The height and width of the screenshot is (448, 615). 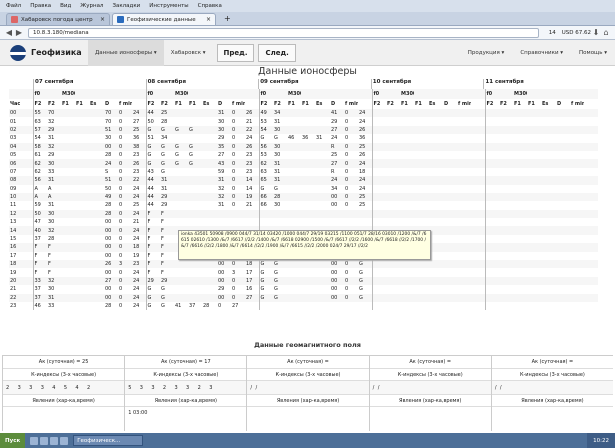 I want to click on back-arrow-icon: ◀, so click(x=9, y=32).